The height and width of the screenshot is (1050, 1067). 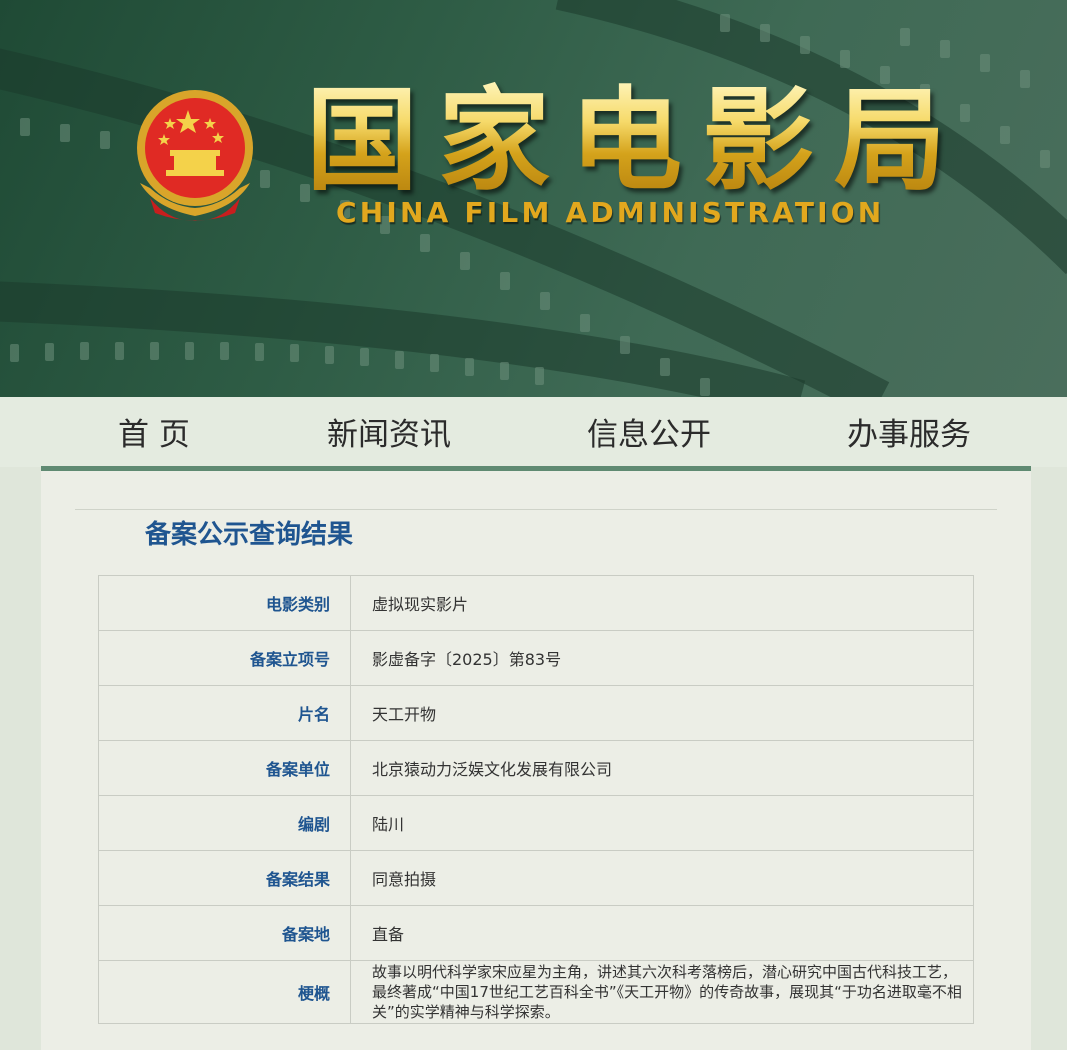 I want to click on row-value: 同意拍摄, so click(x=662, y=878).